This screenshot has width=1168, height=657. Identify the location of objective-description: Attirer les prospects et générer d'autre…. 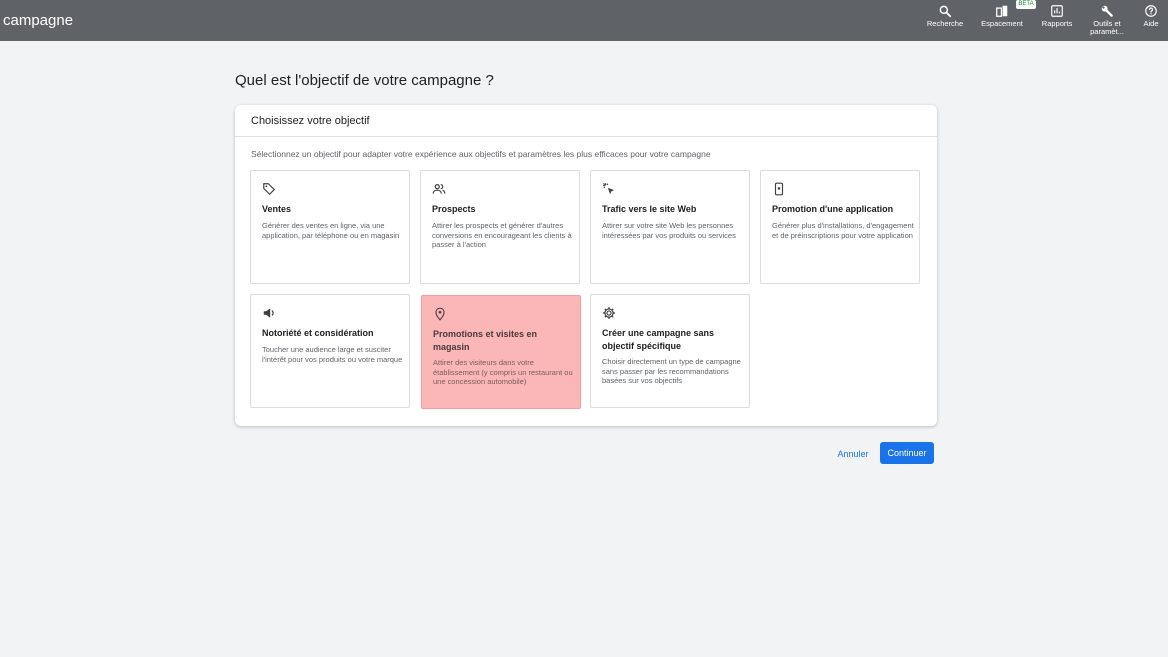
(502, 235).